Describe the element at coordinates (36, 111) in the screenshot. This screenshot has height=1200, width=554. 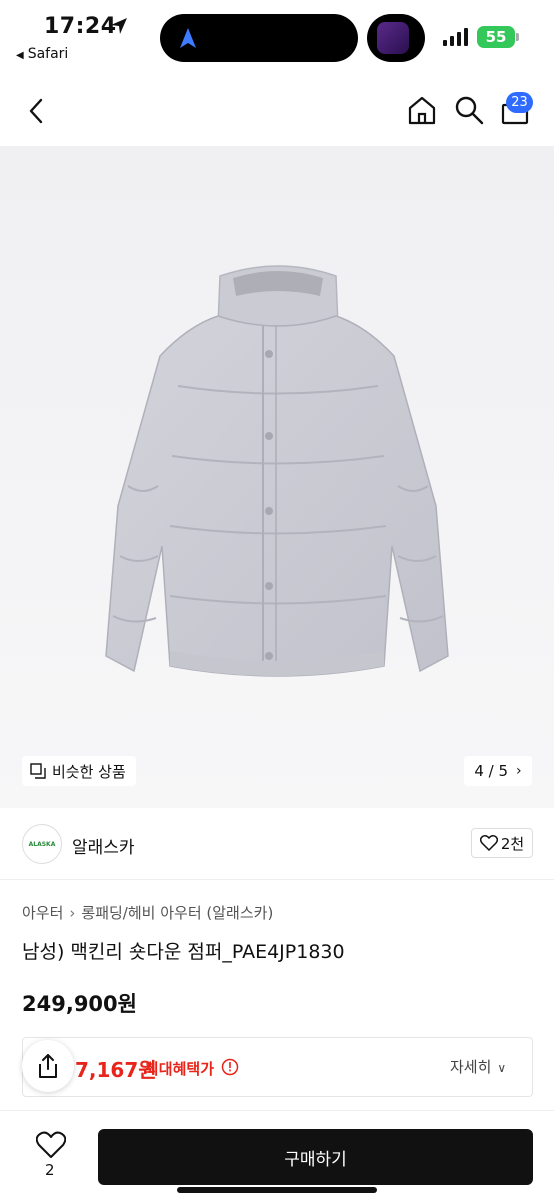
I see `chevron-left-icon` at that location.